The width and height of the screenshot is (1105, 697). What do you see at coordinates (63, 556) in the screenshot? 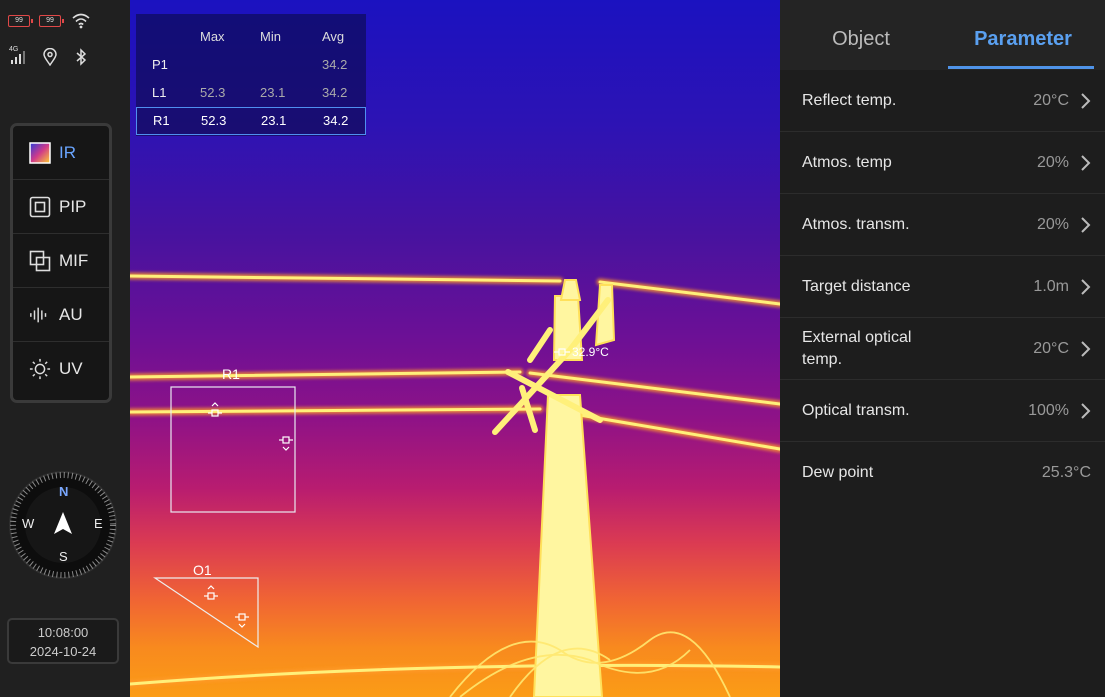
I see `compass-south: S` at bounding box center [63, 556].